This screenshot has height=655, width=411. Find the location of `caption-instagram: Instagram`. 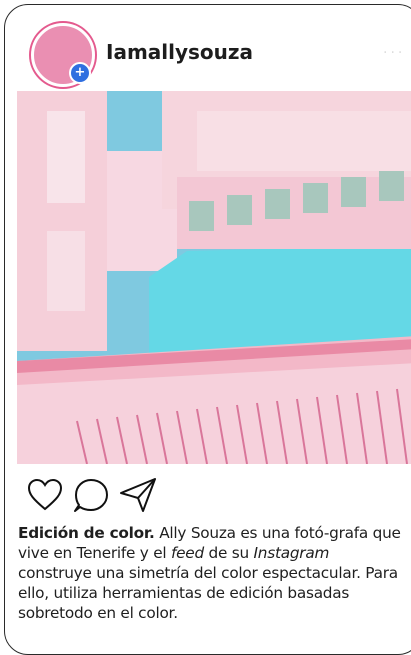

caption-instagram: Instagram is located at coordinates (291, 553).